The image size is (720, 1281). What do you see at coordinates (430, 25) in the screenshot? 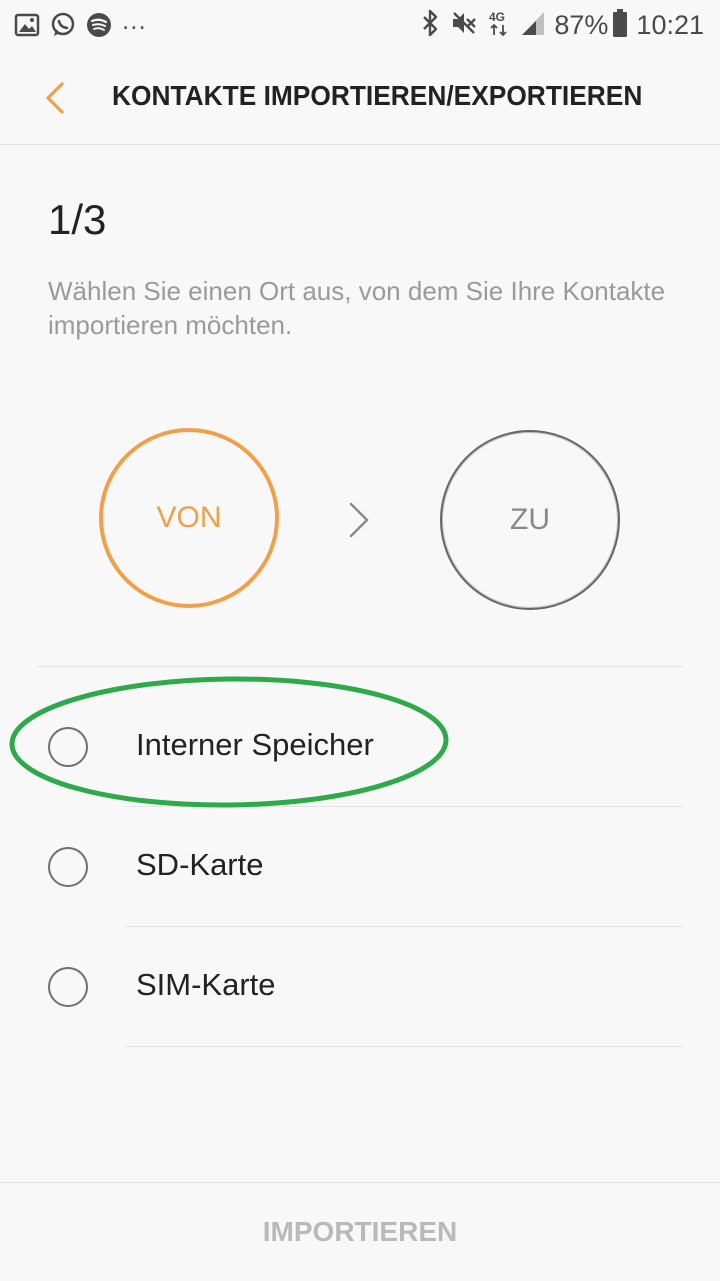
I see `bluetooth-icon` at bounding box center [430, 25].